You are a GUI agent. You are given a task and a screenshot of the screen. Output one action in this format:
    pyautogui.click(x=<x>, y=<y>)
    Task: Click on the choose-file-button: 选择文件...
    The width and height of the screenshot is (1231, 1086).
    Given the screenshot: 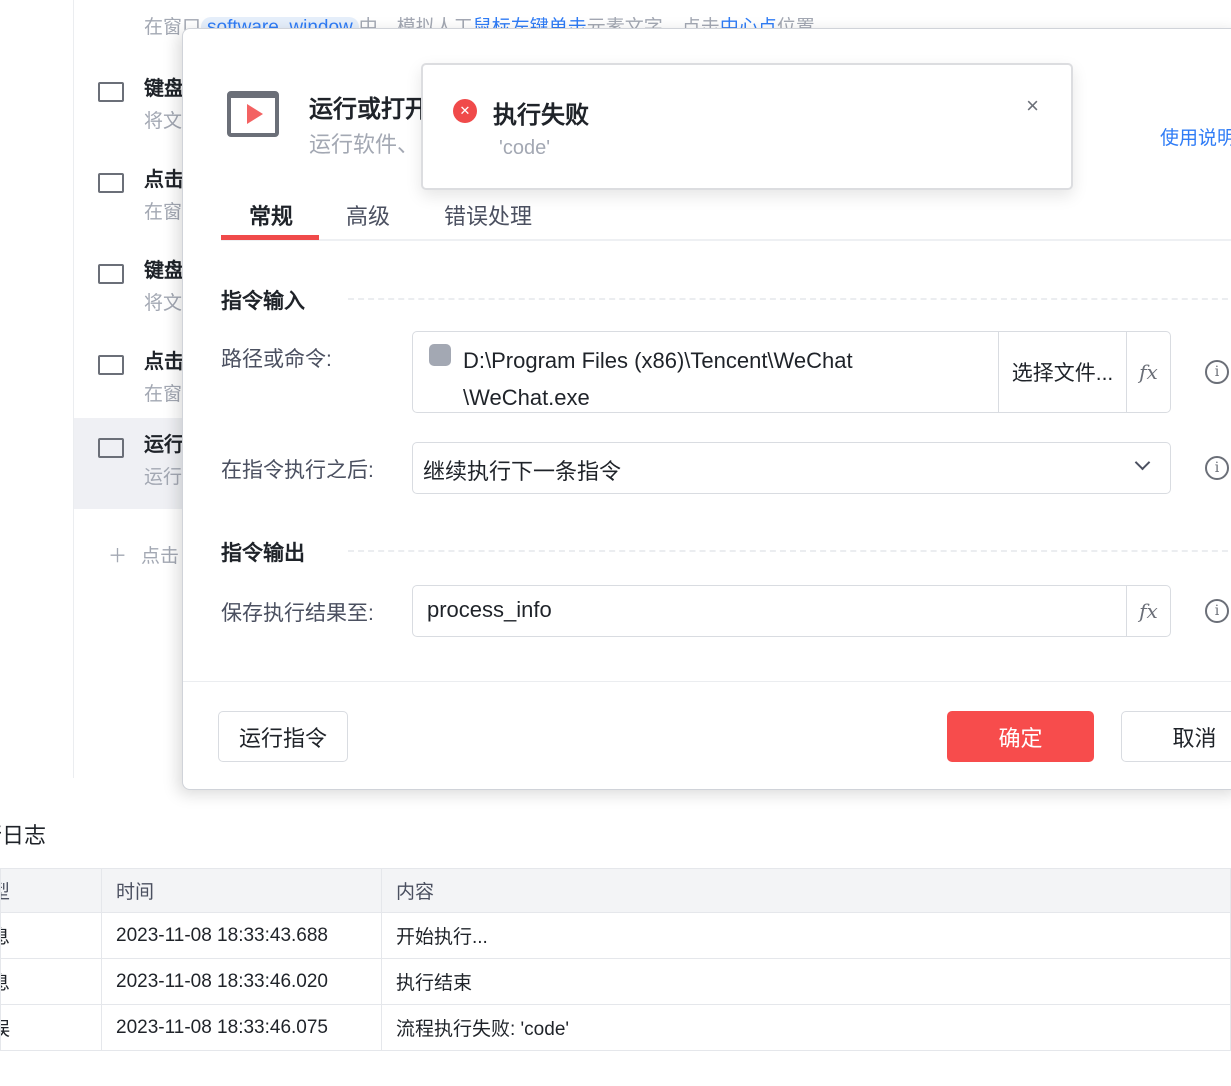 What is the action you would take?
    pyautogui.click(x=1062, y=372)
    